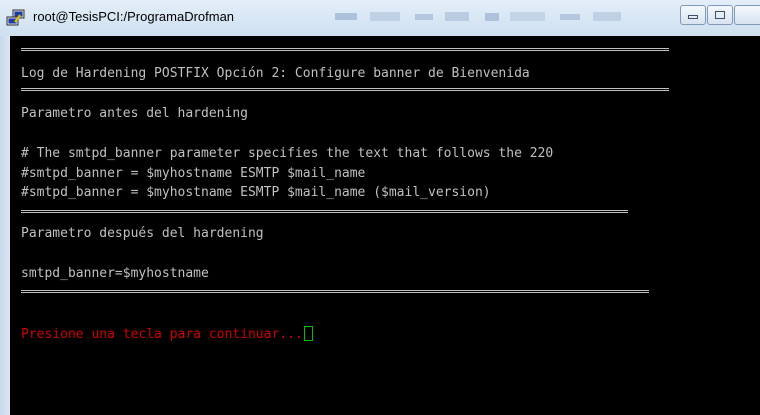 The width and height of the screenshot is (760, 415). I want to click on window-title: root@TesisPCI:/ProgramaDrofman, so click(134, 16).